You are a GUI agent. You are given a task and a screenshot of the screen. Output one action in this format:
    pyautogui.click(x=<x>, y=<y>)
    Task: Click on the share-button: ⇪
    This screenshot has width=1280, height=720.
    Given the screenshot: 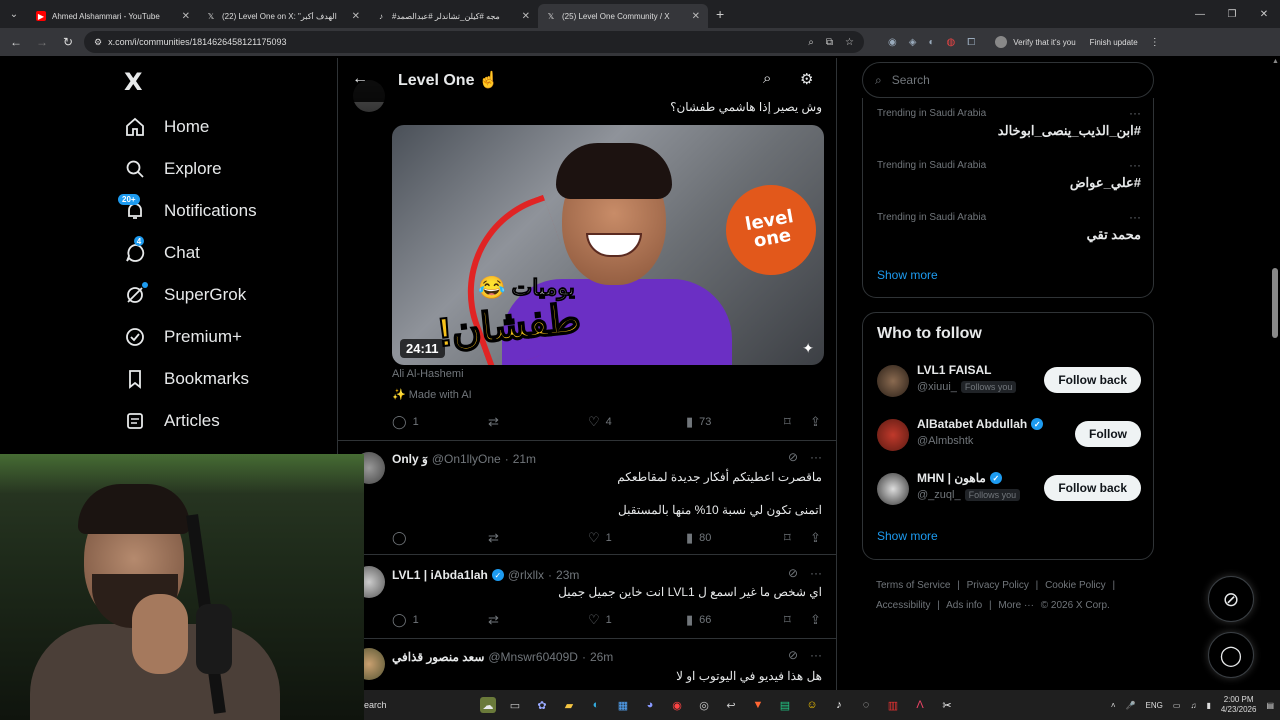 What is the action you would take?
    pyautogui.click(x=815, y=422)
    